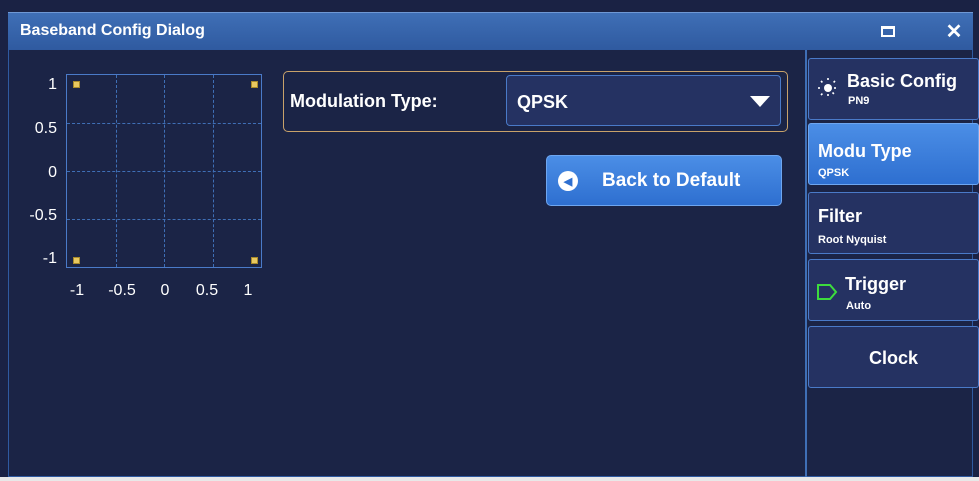  What do you see at coordinates (568, 181) in the screenshot?
I see `reset-icon: ◀` at bounding box center [568, 181].